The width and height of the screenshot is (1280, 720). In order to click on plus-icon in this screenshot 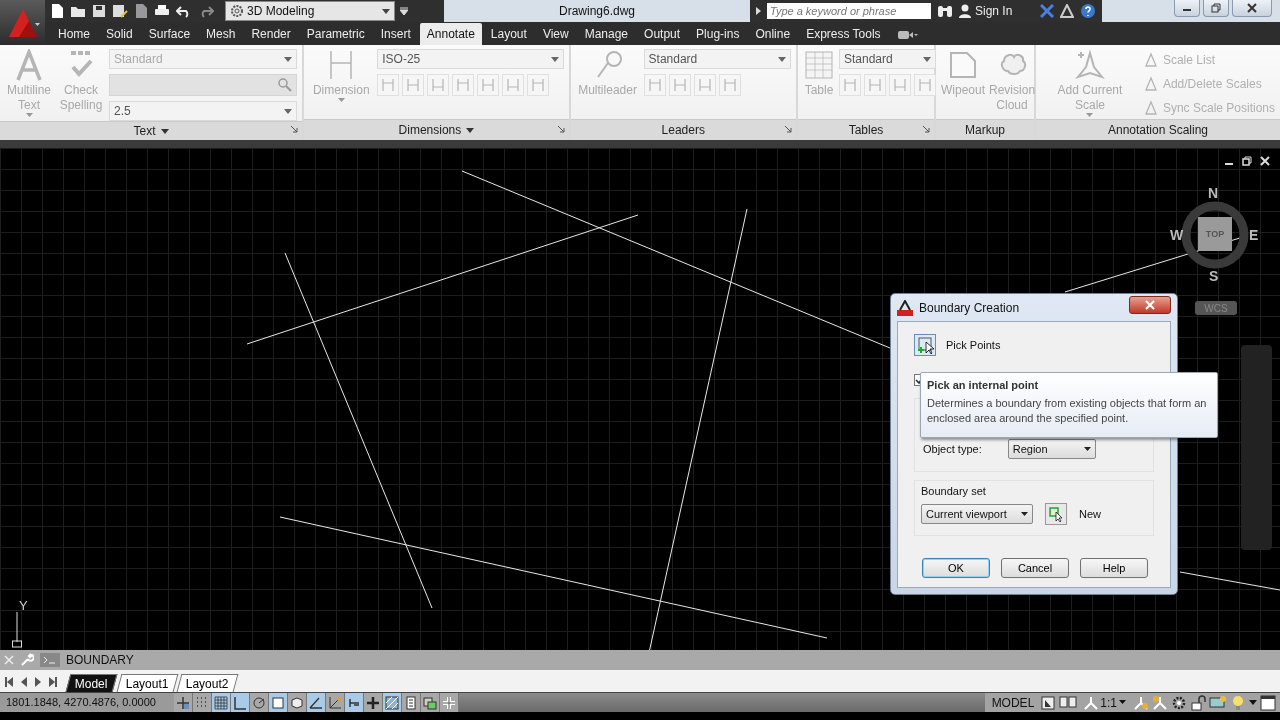, I will do `click(373, 702)`.